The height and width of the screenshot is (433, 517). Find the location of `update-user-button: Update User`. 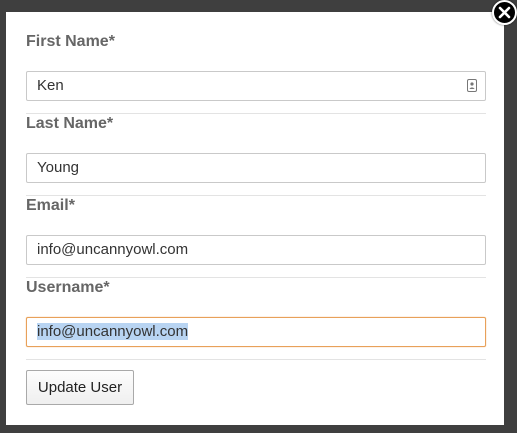

update-user-button: Update User is located at coordinates (80, 387).